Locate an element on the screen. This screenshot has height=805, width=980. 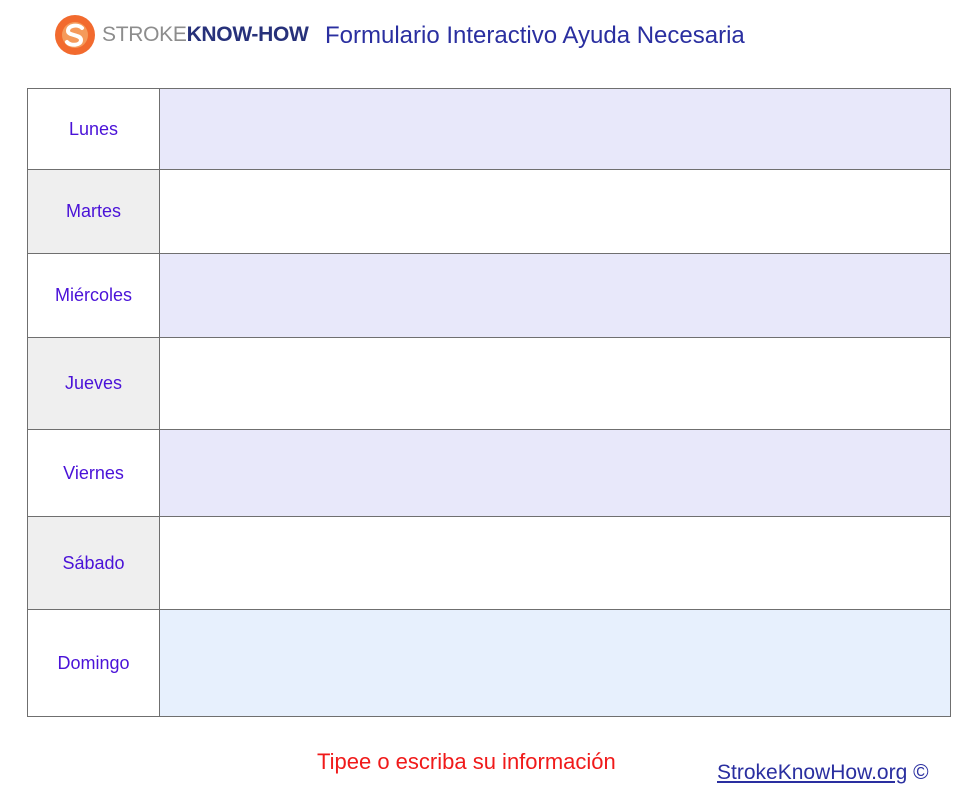
entry-cell-viernes is located at coordinates (555, 473).